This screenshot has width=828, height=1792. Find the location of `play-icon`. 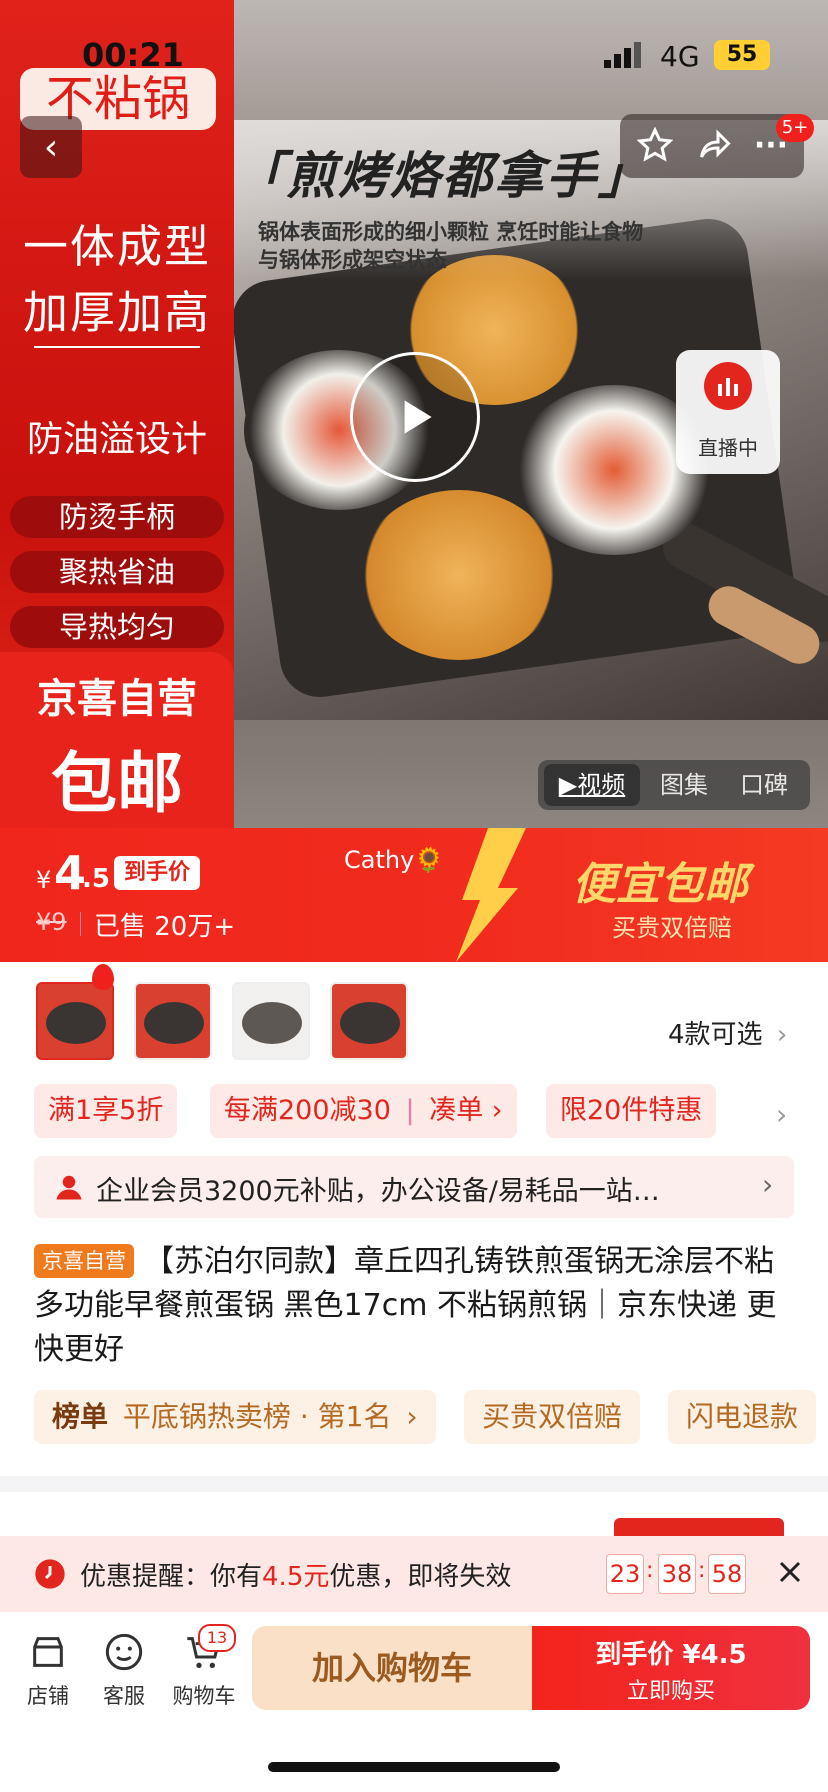

play-icon is located at coordinates (418, 417).